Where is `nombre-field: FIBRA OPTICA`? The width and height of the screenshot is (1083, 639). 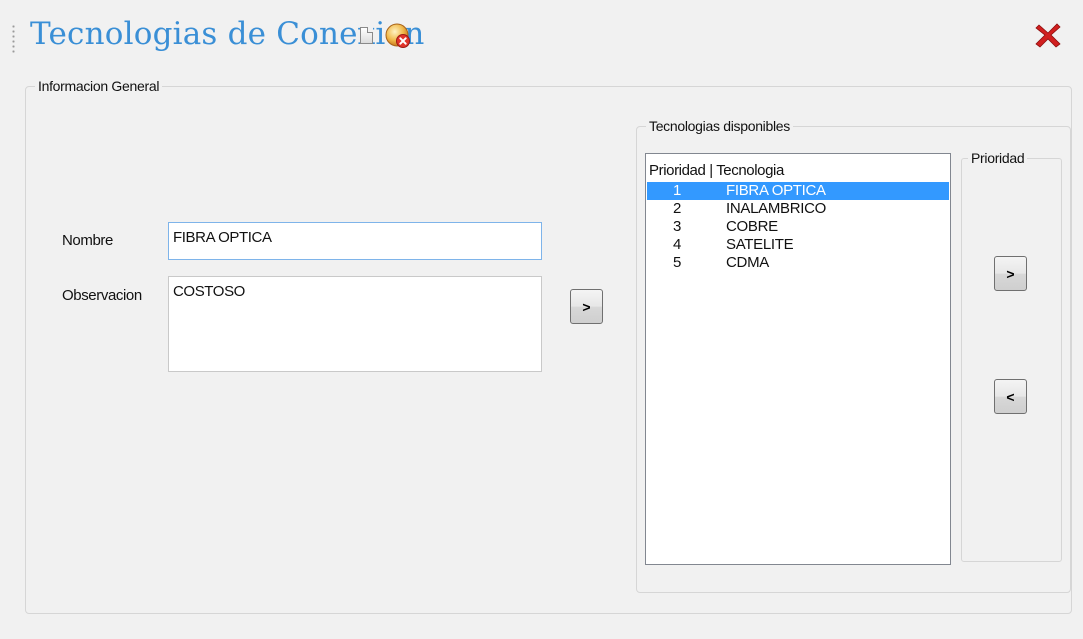 nombre-field: FIBRA OPTICA is located at coordinates (355, 241).